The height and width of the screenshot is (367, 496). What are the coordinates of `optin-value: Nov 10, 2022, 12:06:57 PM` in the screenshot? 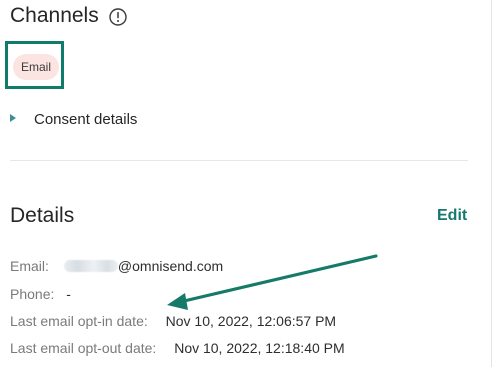 It's located at (251, 321).